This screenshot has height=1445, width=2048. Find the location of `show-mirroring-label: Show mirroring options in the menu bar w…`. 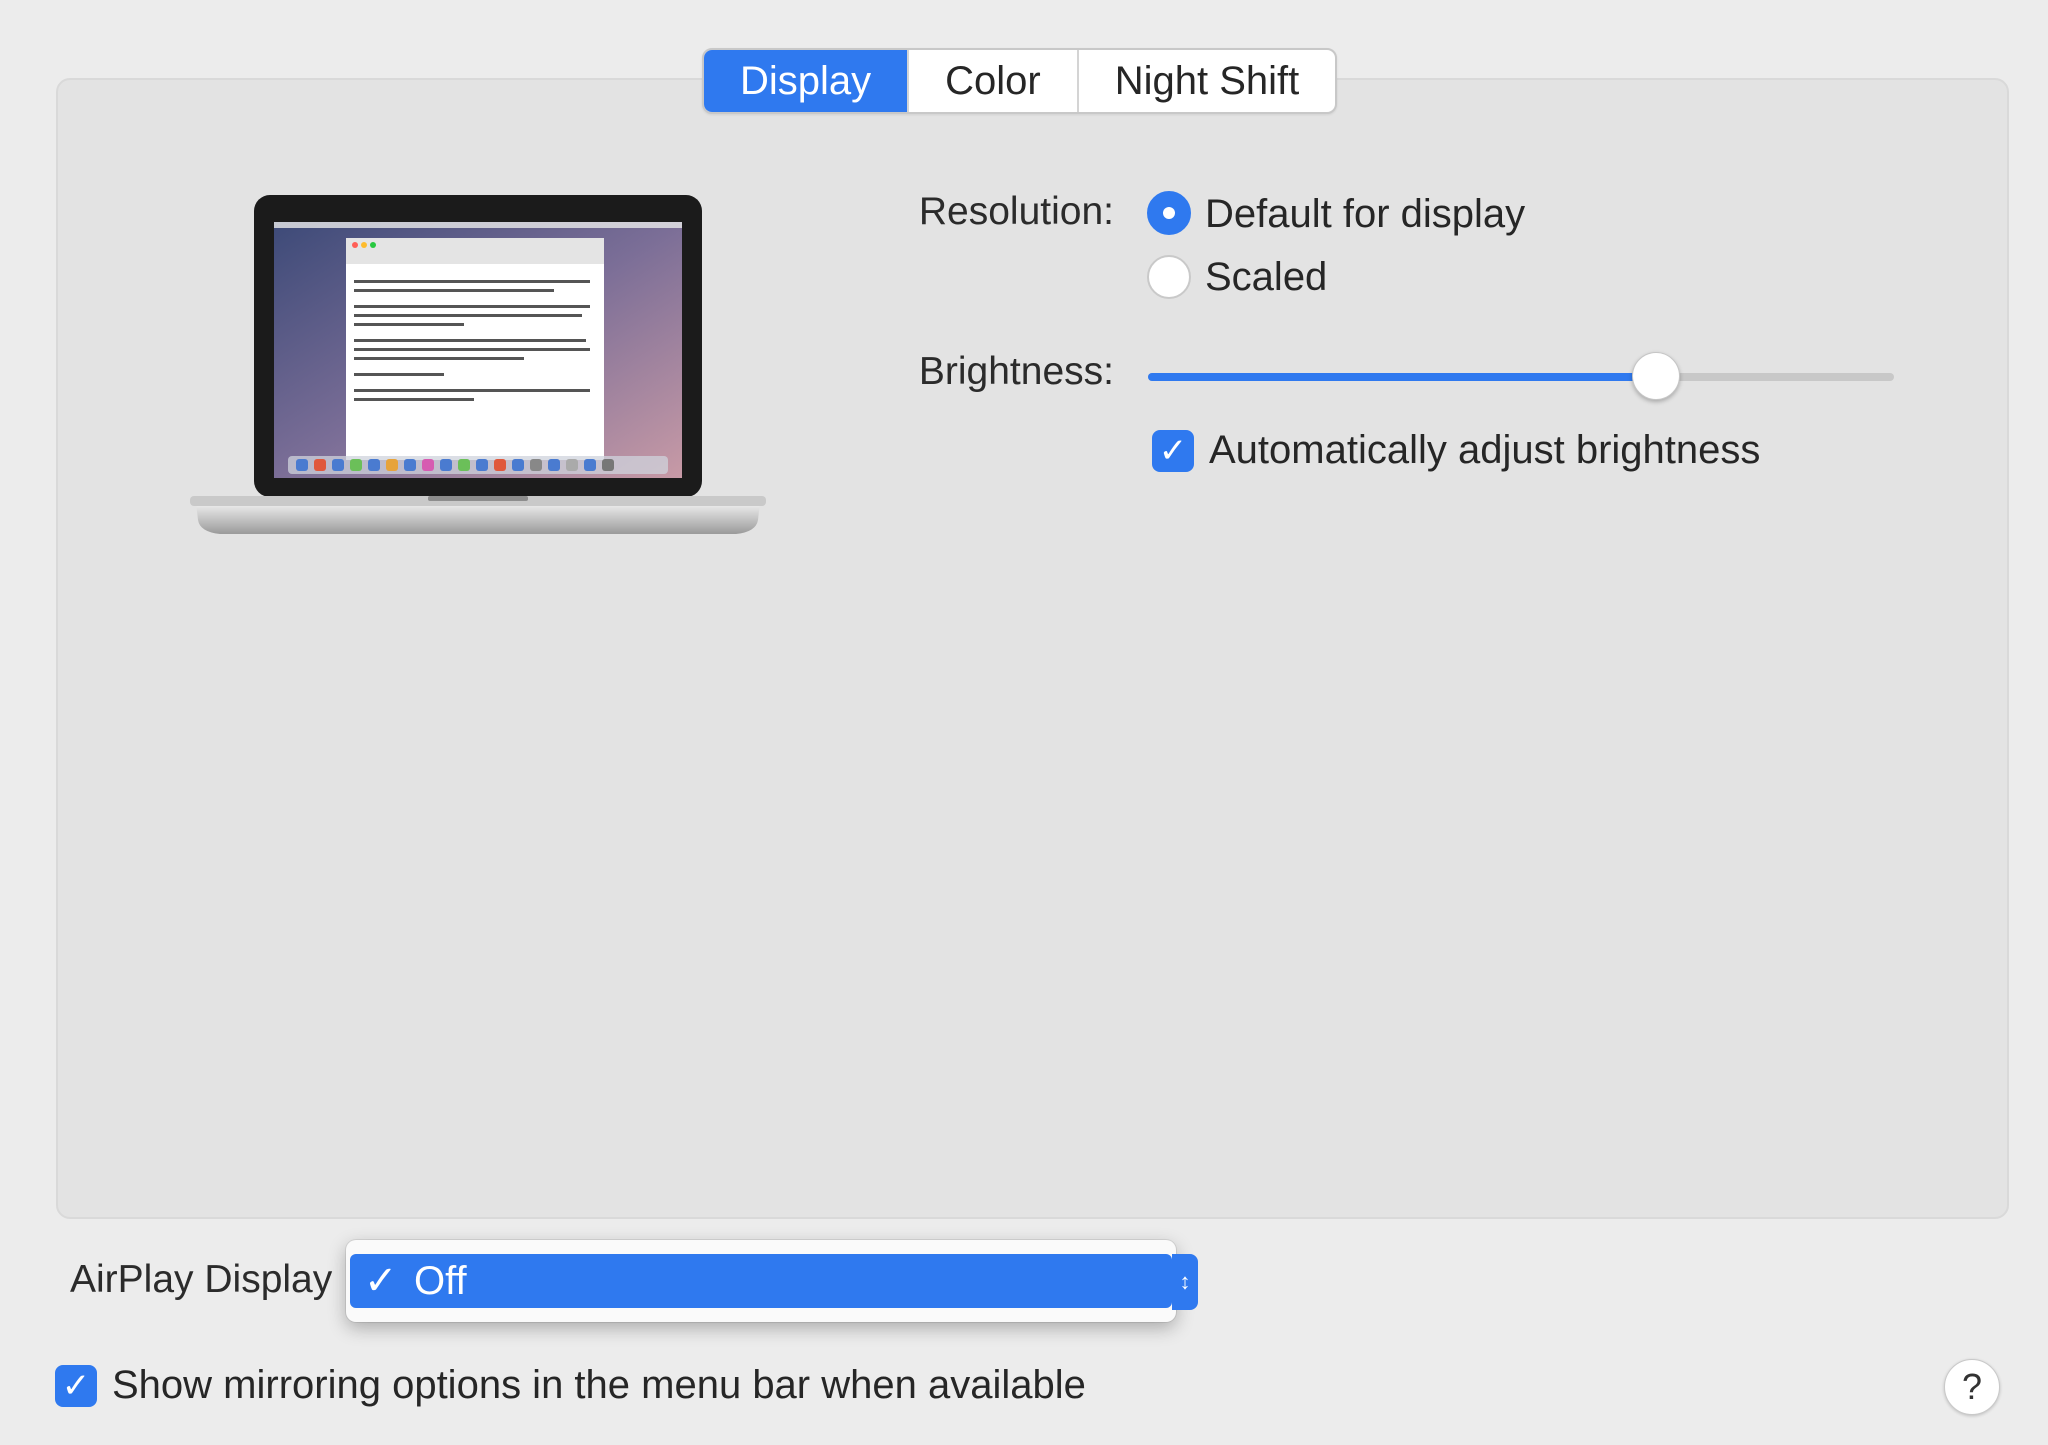

show-mirroring-label: Show mirroring options in the menu bar w… is located at coordinates (599, 1385).